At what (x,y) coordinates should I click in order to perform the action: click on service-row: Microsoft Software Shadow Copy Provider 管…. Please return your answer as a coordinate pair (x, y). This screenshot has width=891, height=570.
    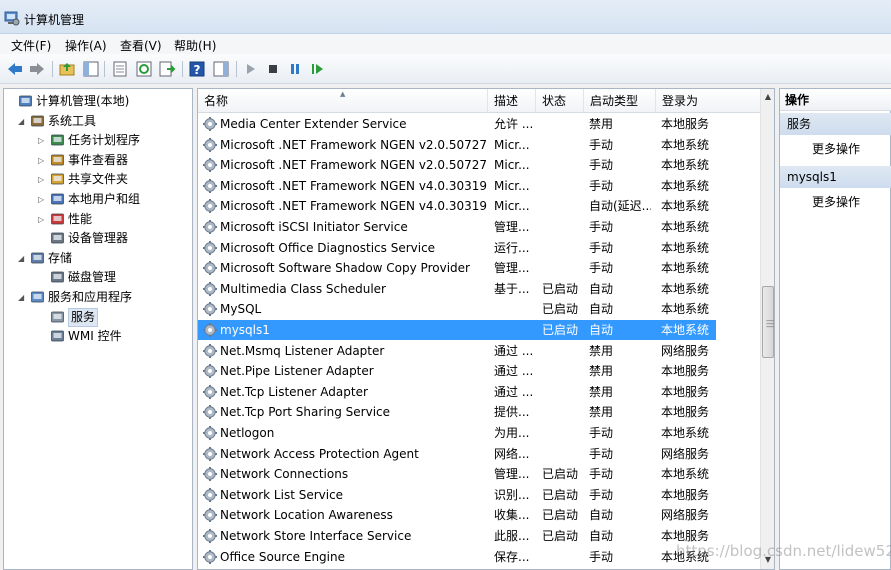
    Looking at the image, I should click on (457, 268).